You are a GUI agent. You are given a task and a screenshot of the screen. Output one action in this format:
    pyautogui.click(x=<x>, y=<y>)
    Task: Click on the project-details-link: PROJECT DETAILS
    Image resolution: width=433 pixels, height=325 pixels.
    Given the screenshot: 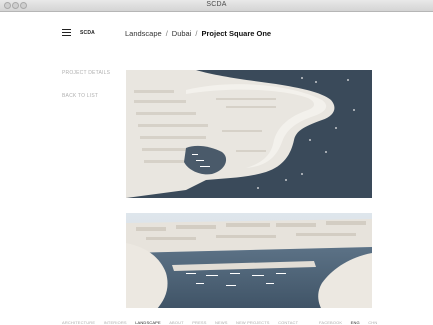 What is the action you would take?
    pyautogui.click(x=86, y=73)
    